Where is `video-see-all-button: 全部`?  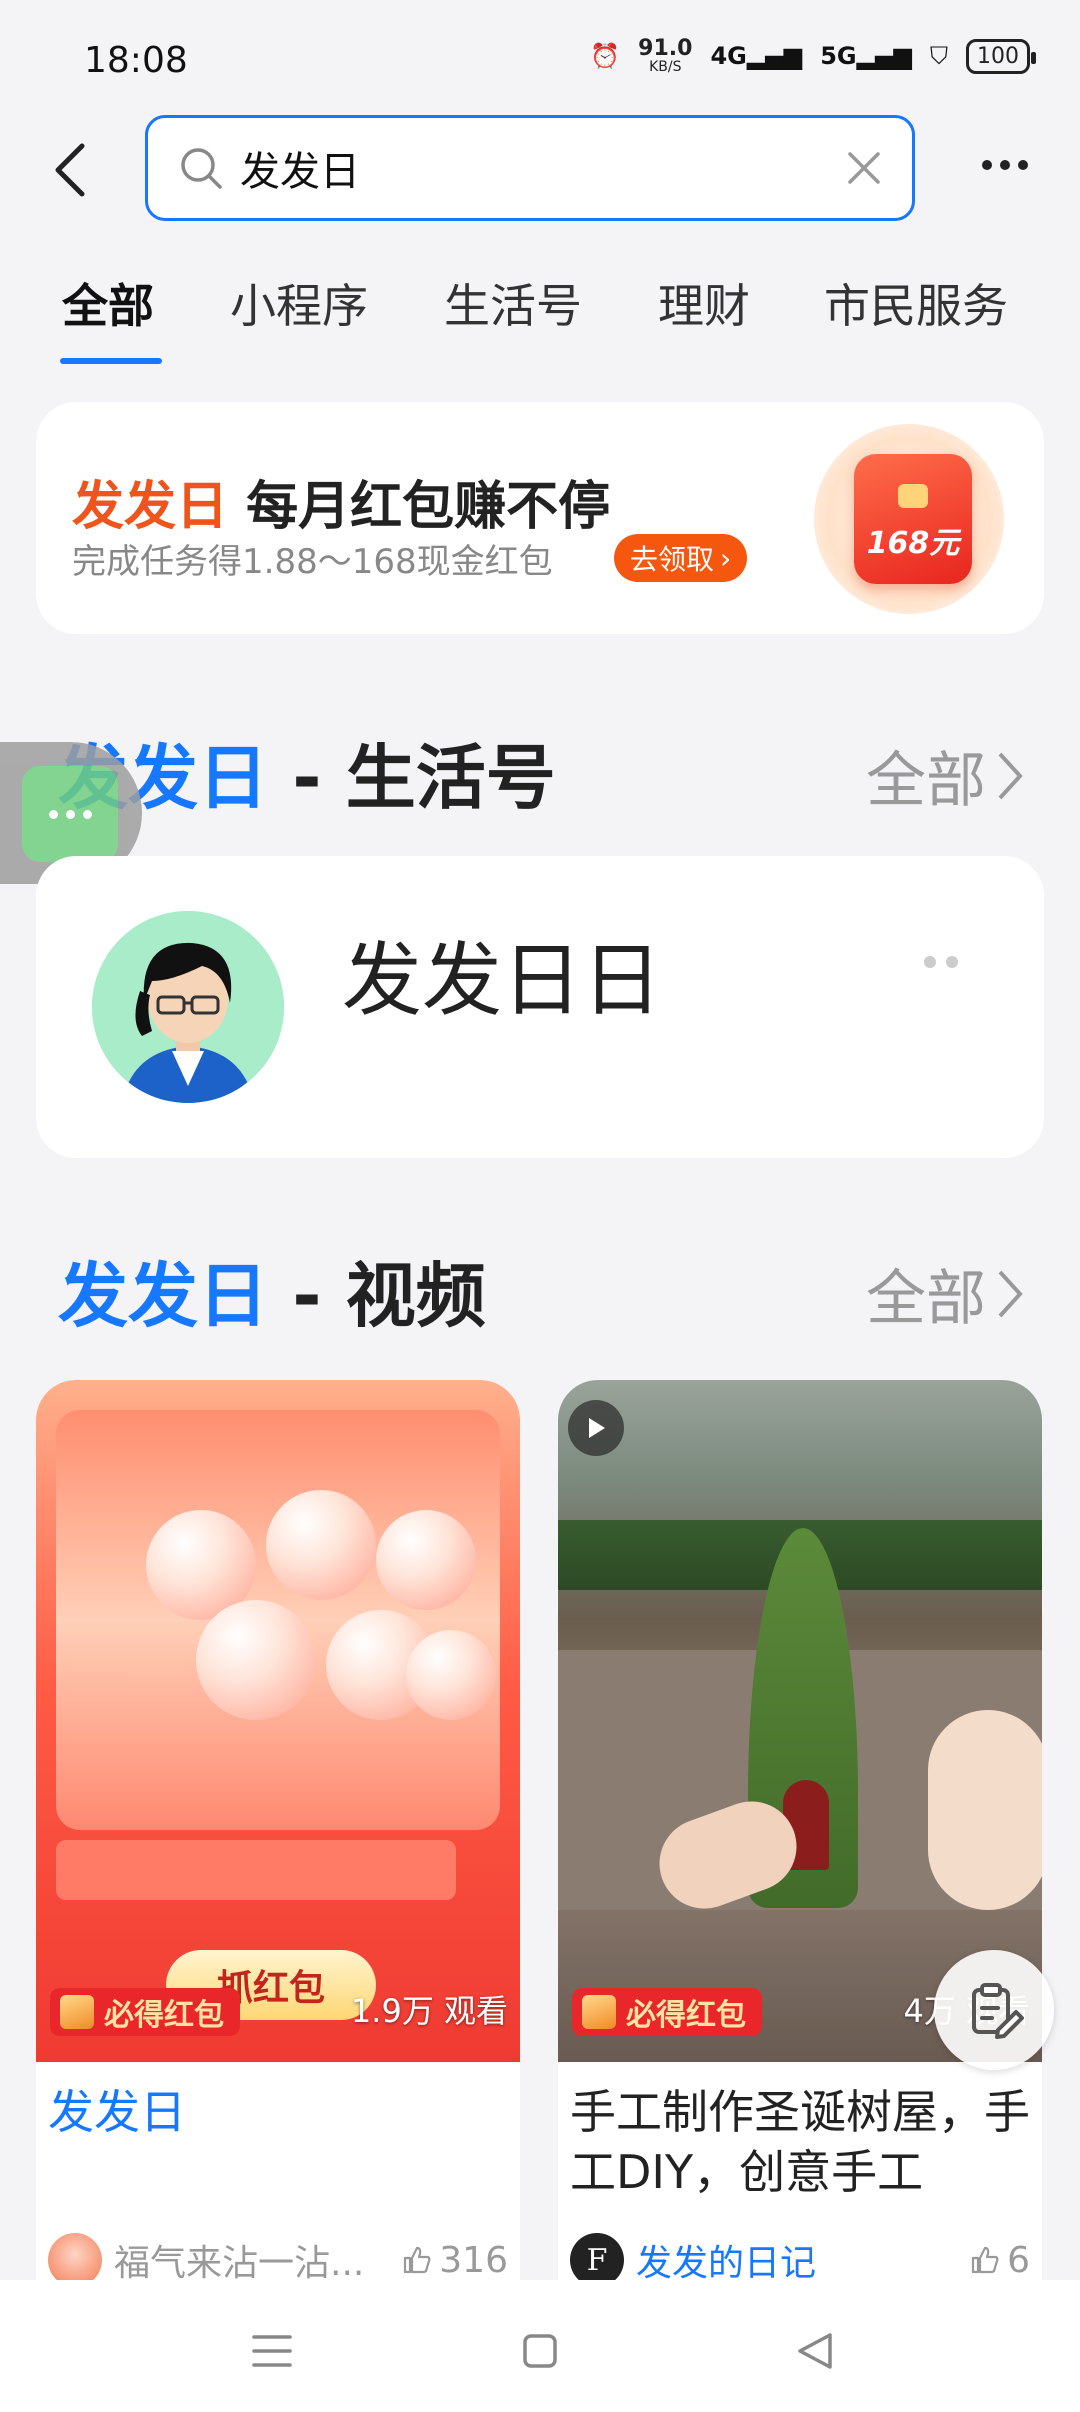 video-see-all-button: 全部 is located at coordinates (945, 1293).